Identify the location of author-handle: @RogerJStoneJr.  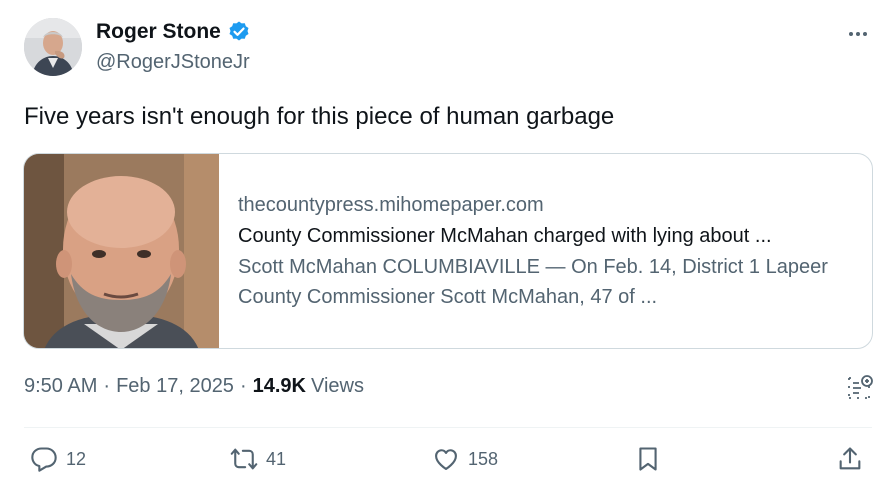
(173, 62).